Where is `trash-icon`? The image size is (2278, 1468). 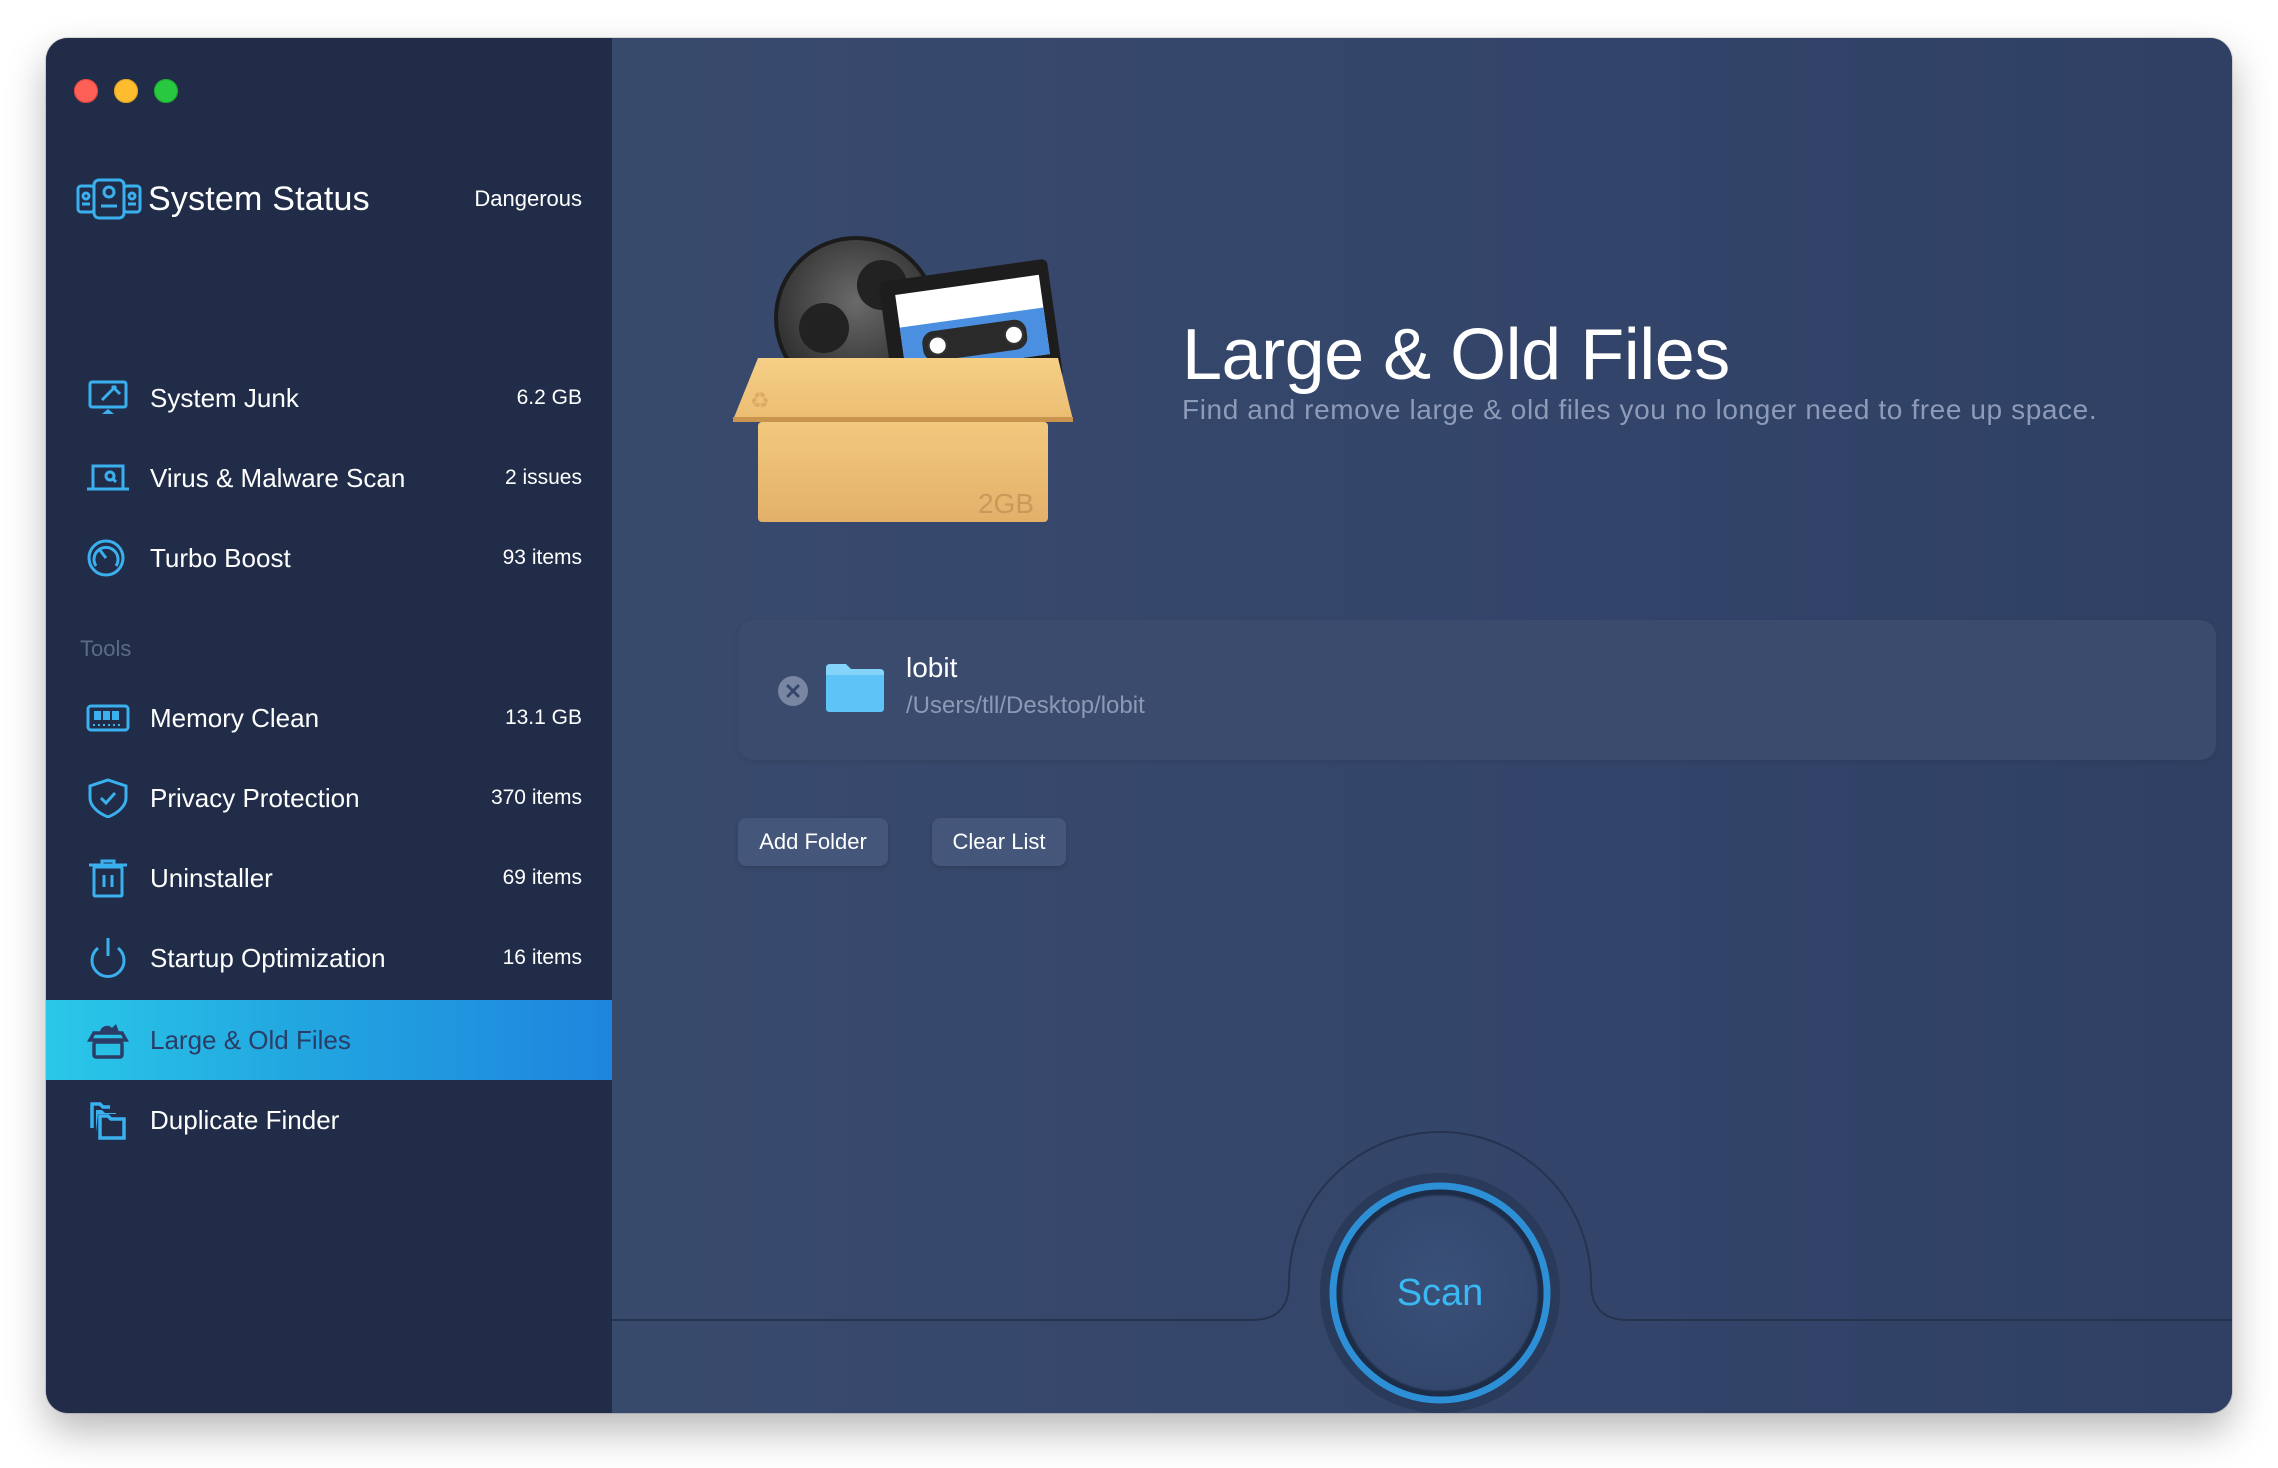 trash-icon is located at coordinates (108, 878).